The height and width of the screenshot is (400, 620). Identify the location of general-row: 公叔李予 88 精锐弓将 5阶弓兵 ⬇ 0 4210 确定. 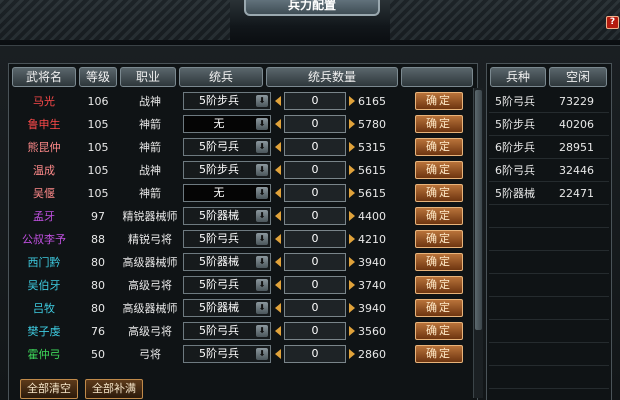
(241, 239).